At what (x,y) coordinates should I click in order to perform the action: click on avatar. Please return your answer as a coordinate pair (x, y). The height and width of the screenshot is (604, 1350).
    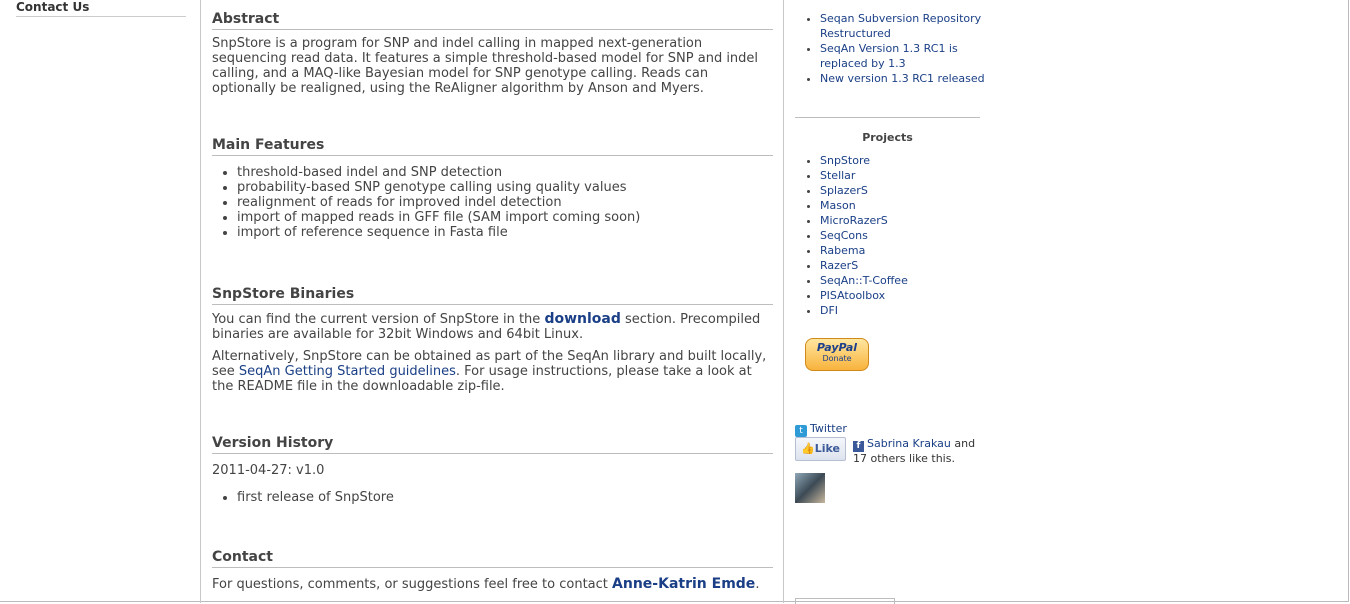
    Looking at the image, I should click on (810, 488).